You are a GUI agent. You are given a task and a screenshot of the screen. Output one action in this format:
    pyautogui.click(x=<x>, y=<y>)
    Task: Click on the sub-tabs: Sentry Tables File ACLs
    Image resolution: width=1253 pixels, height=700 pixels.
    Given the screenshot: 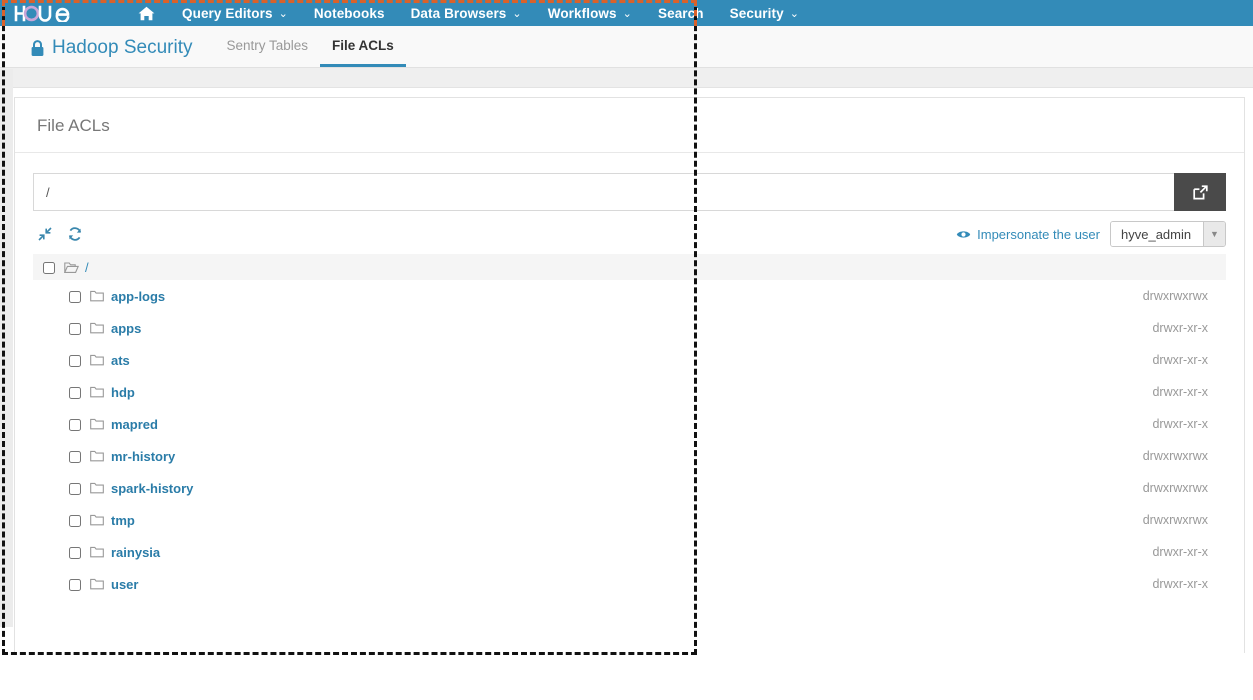 What is the action you would take?
    pyautogui.click(x=310, y=46)
    